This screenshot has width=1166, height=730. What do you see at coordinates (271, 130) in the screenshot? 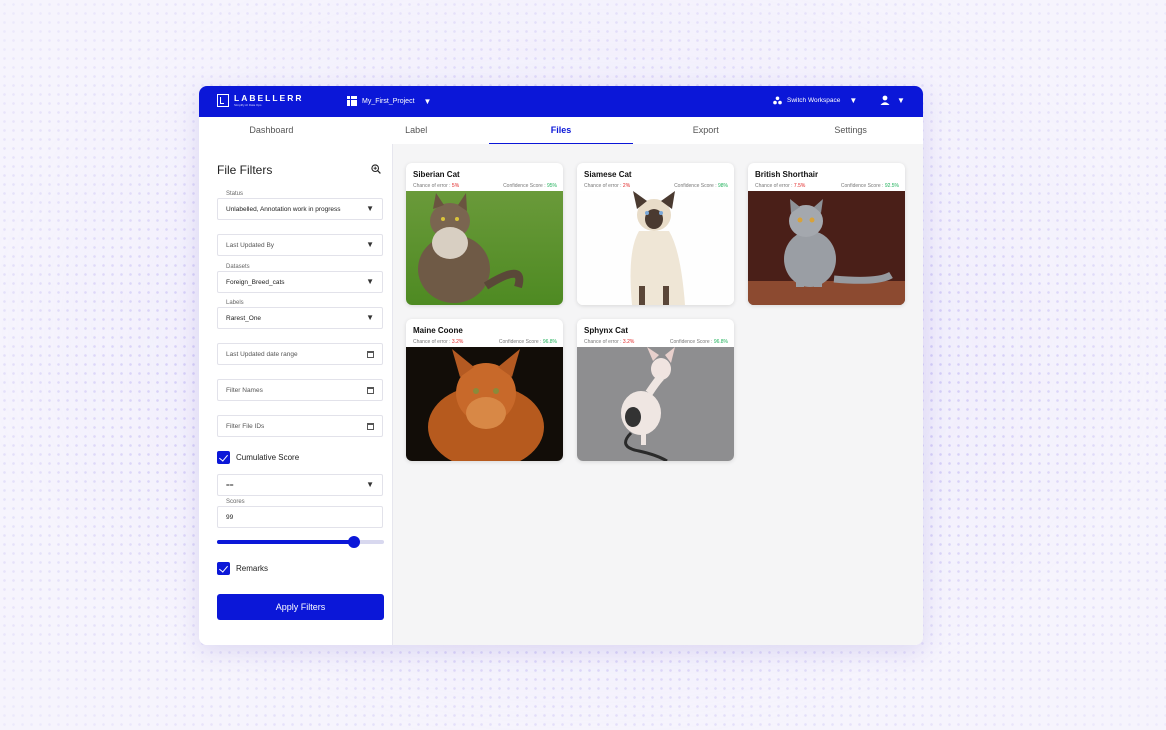
I see `tab-dashboard: Dashboard` at bounding box center [271, 130].